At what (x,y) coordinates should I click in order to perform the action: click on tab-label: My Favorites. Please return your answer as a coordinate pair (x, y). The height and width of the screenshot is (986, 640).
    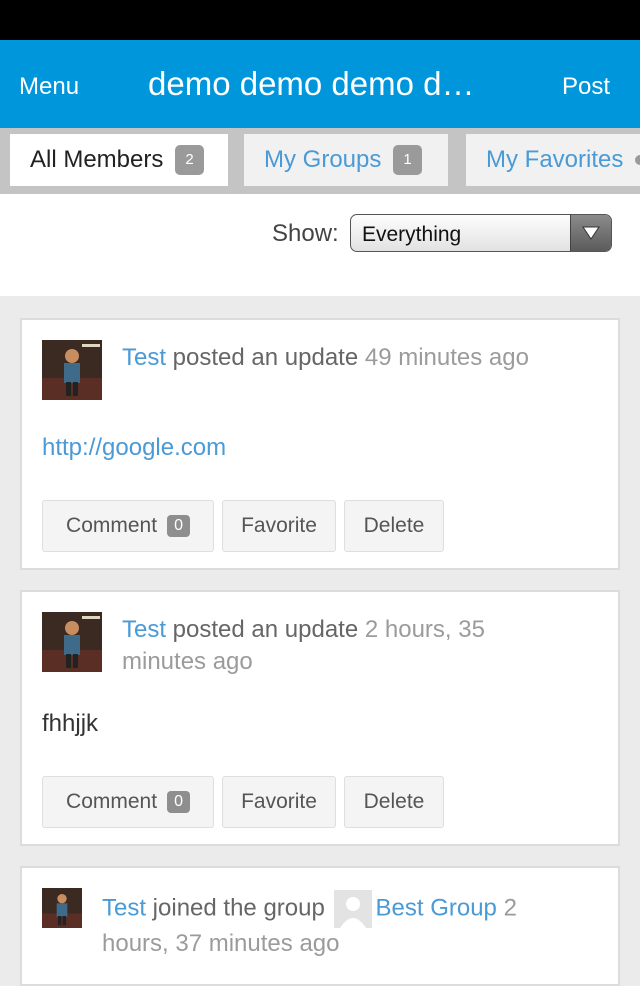
    Looking at the image, I should click on (555, 159).